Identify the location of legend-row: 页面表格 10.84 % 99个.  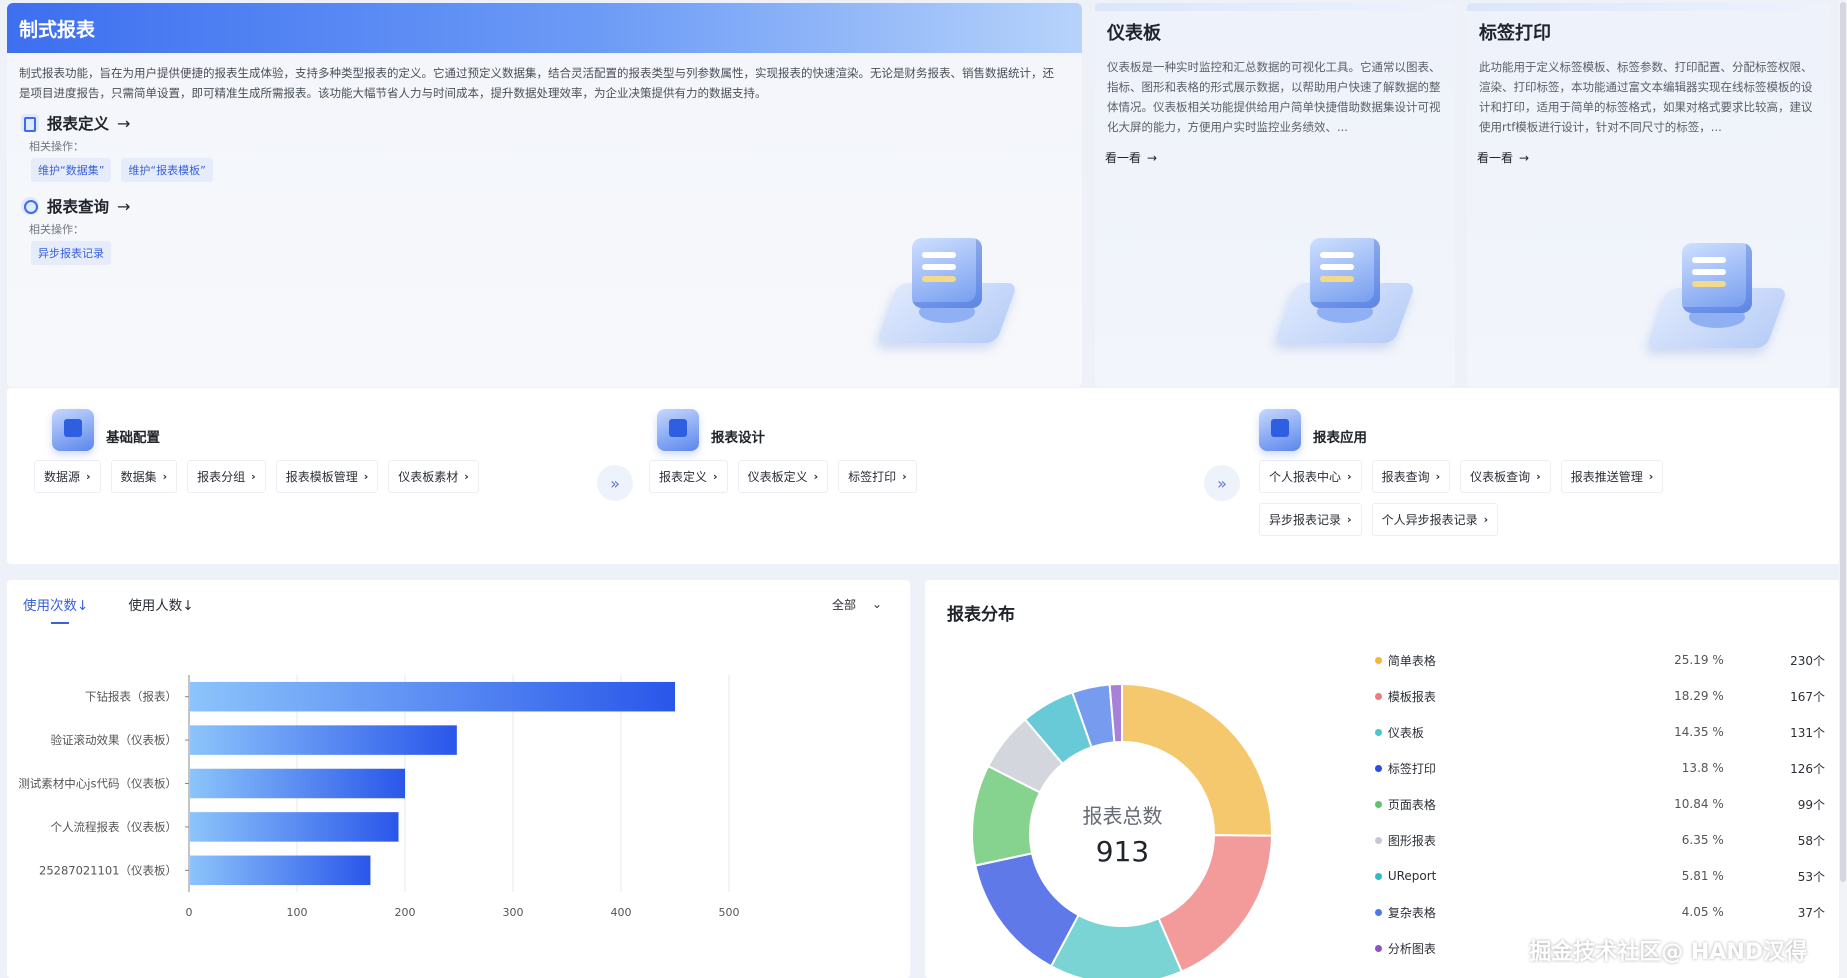
(1600, 804).